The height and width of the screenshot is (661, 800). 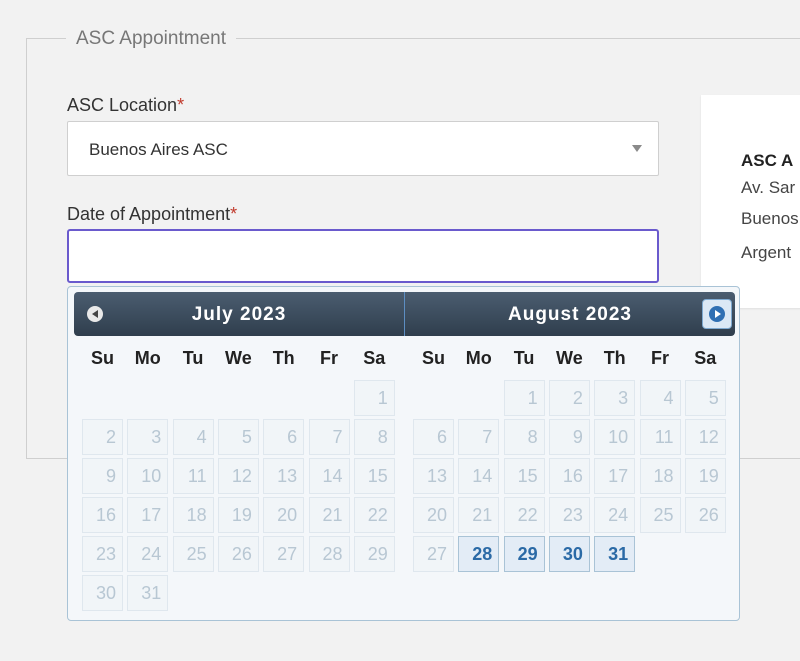 I want to click on next-month-button, so click(x=717, y=314).